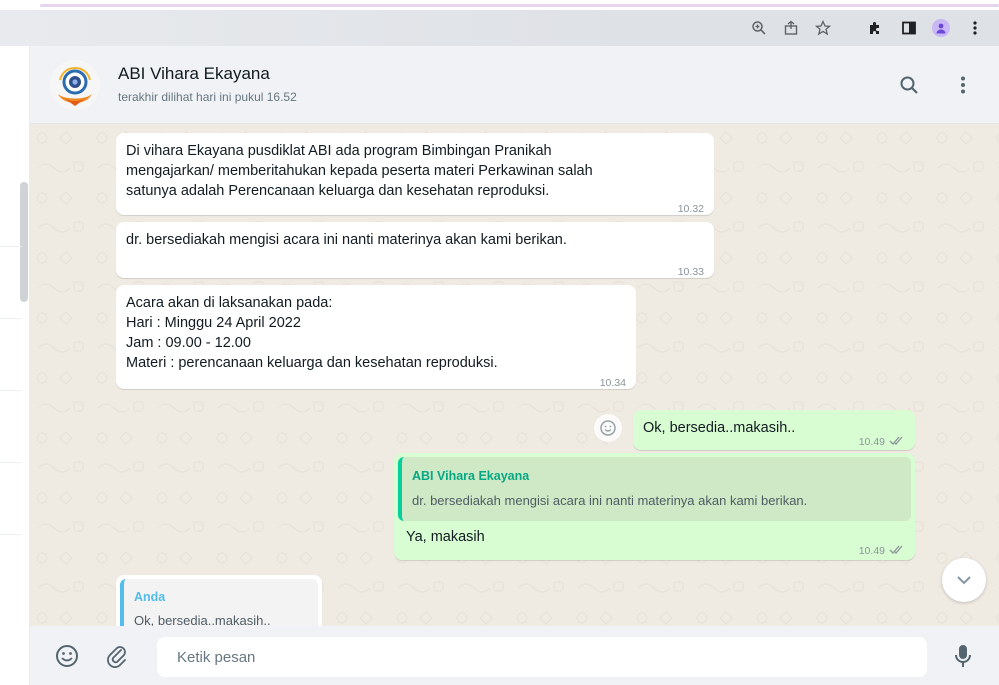  I want to click on profile-avatar, so click(941, 28).